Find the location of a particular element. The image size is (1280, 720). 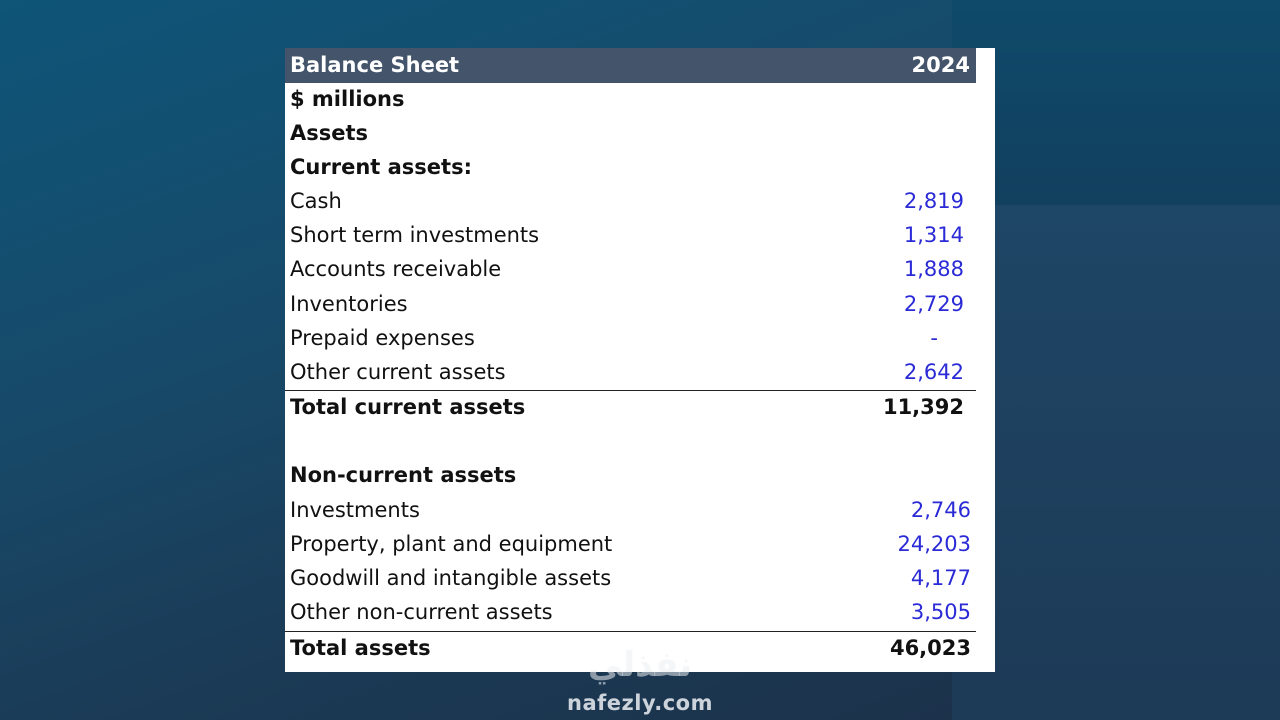

nafezly-watermark: نفذلي nafezly.com is located at coordinates (640, 682).